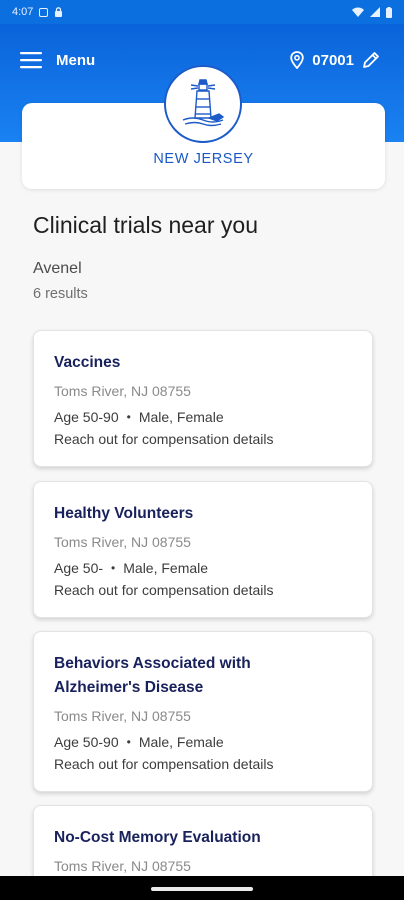  I want to click on state-name: NEW JERSEY, so click(203, 159).